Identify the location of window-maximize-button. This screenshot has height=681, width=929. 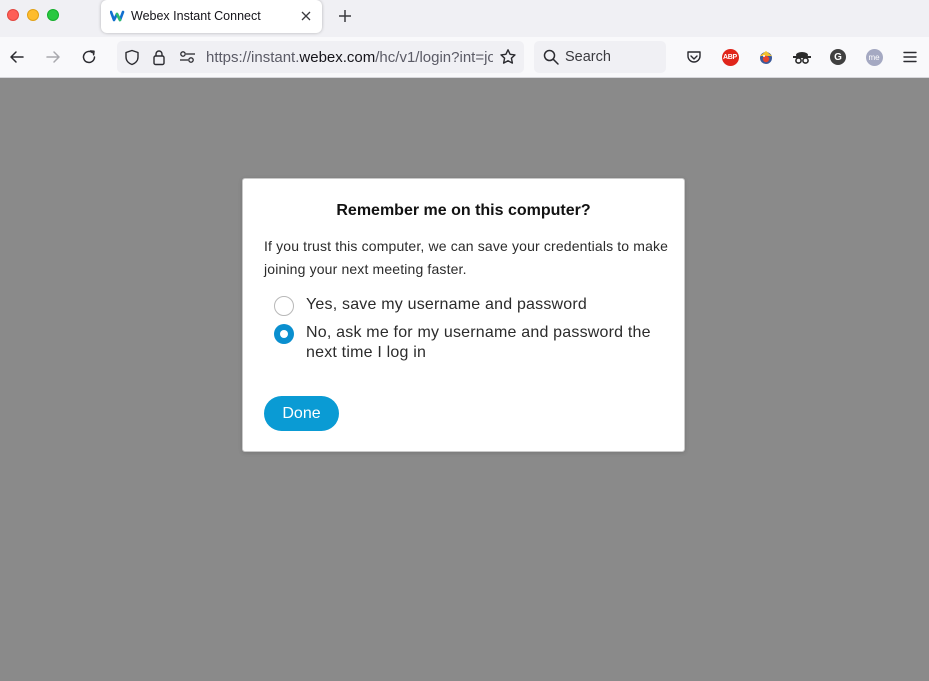
(53, 15).